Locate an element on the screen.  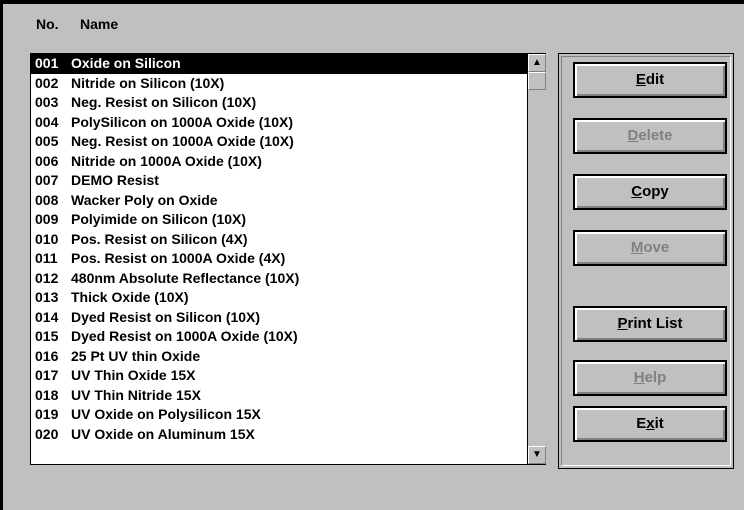
window-left-border is located at coordinates (1, 255).